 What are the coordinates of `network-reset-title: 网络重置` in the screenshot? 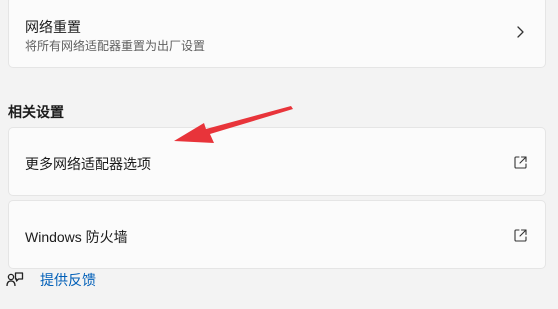 It's located at (53, 27).